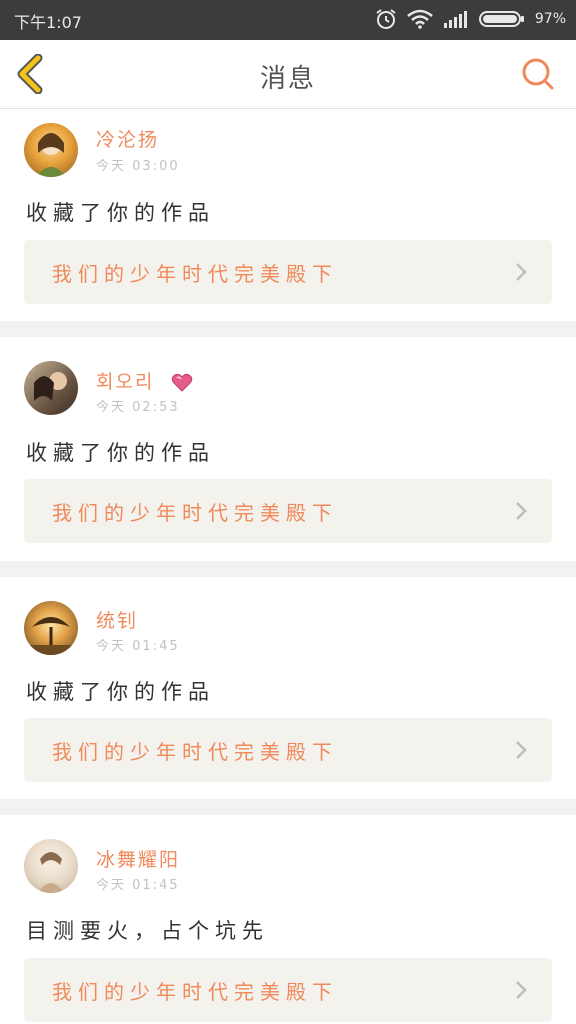 The image size is (576, 1024). Describe the element at coordinates (117, 619) in the screenshot. I see `user-name: 统钊` at that location.